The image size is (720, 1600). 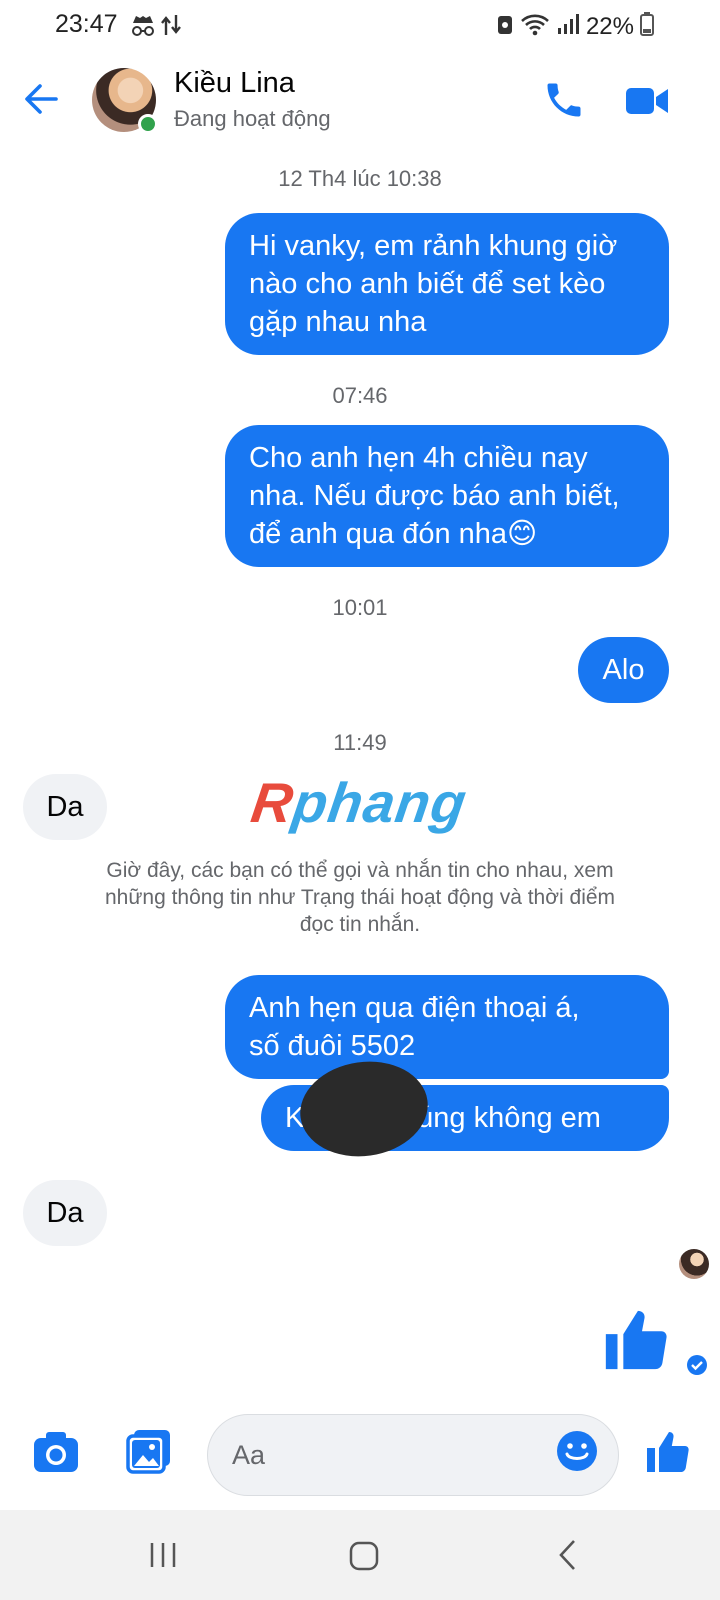 What do you see at coordinates (505, 26) in the screenshot?
I see `vpn-key-icon` at bounding box center [505, 26].